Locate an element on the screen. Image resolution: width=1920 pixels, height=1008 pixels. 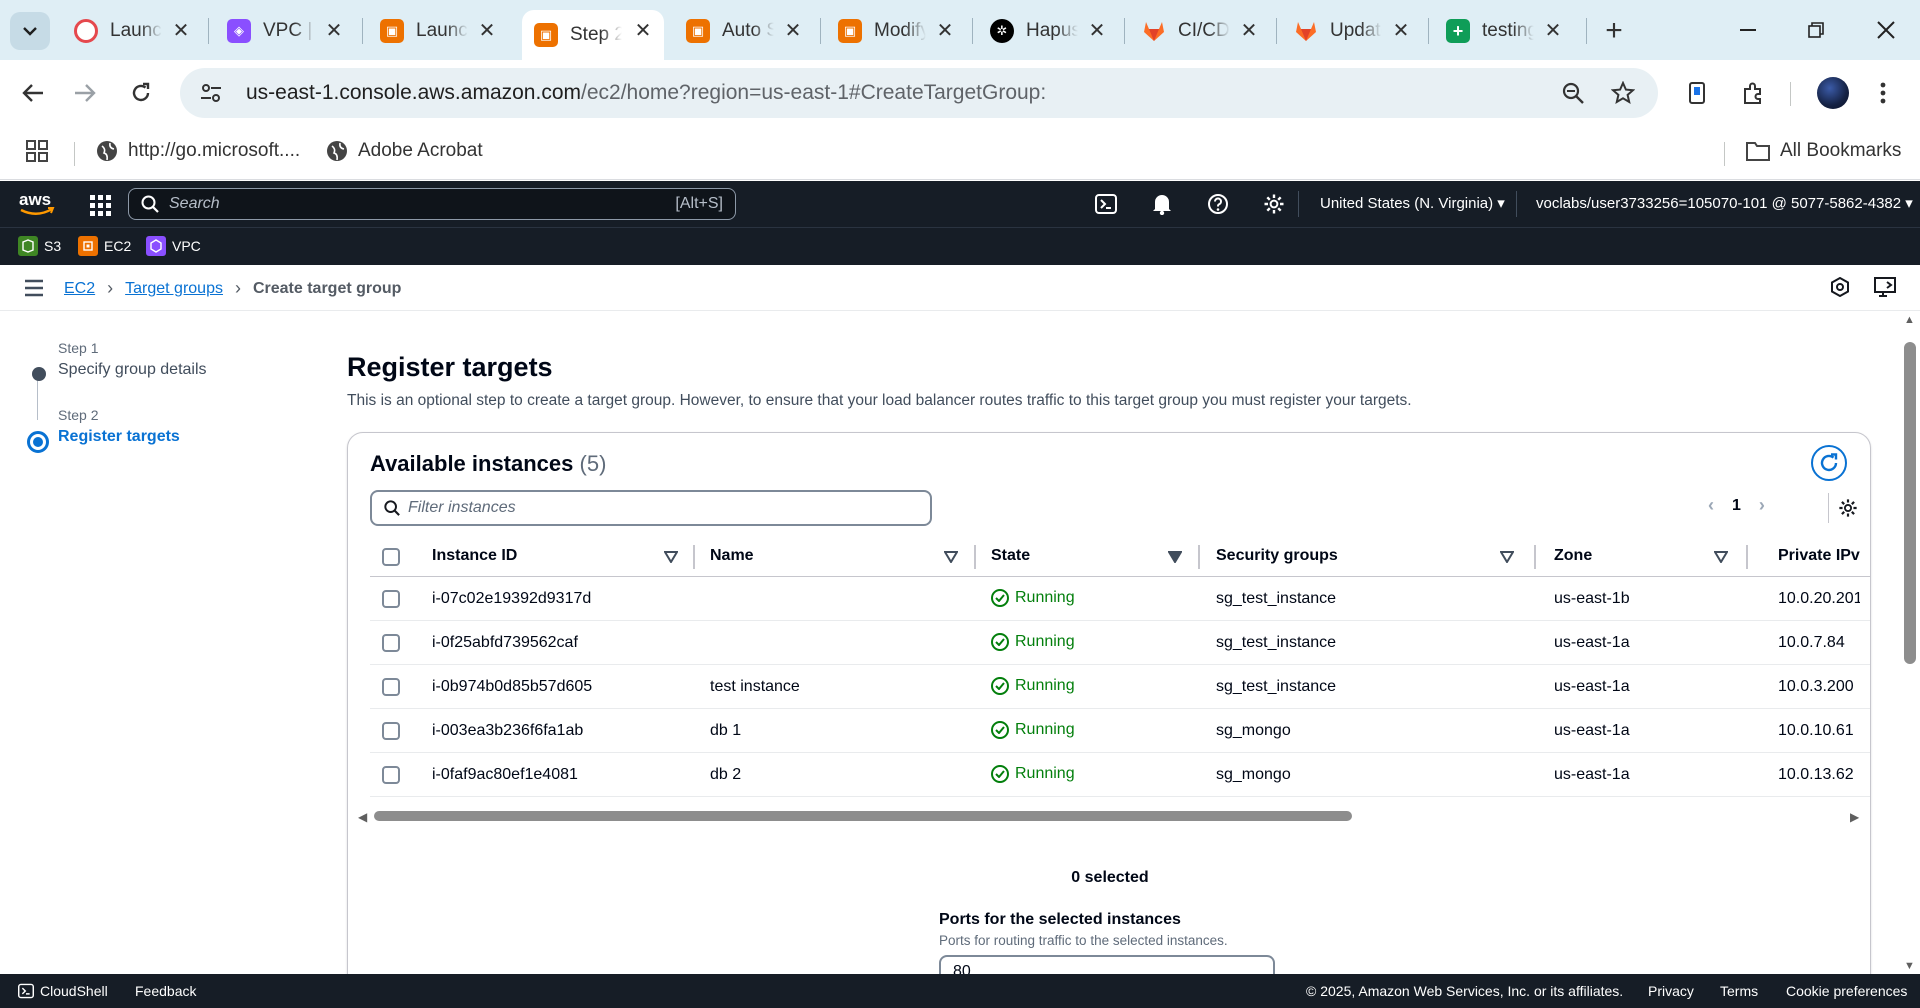
tab-search-button is located at coordinates (30, 31).